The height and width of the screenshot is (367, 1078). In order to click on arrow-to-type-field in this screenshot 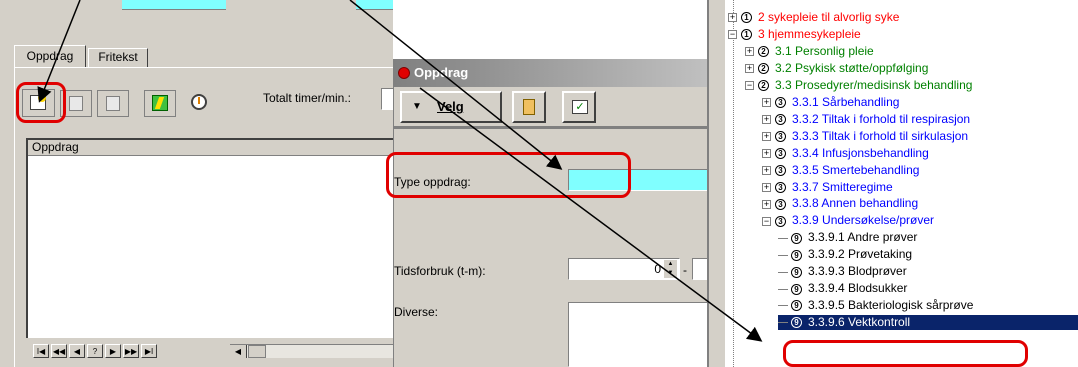, I will do `click(456, 85)`.